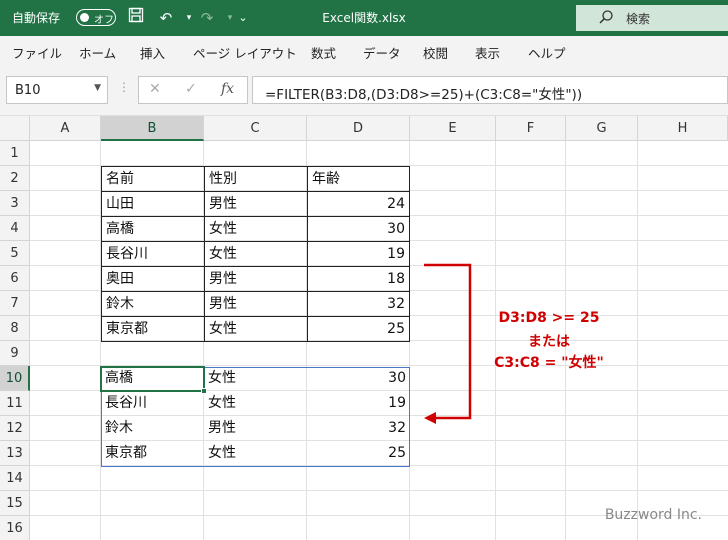 The width and height of the screenshot is (728, 540). Describe the element at coordinates (152, 128) in the screenshot. I see `column-header-b: B` at that location.